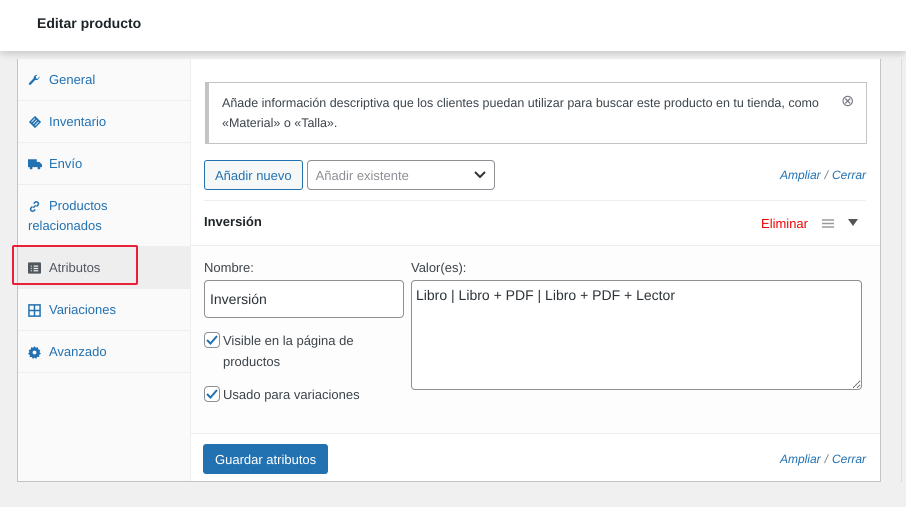 The height and width of the screenshot is (507, 906). I want to click on field-label: Nombre:, so click(229, 268).